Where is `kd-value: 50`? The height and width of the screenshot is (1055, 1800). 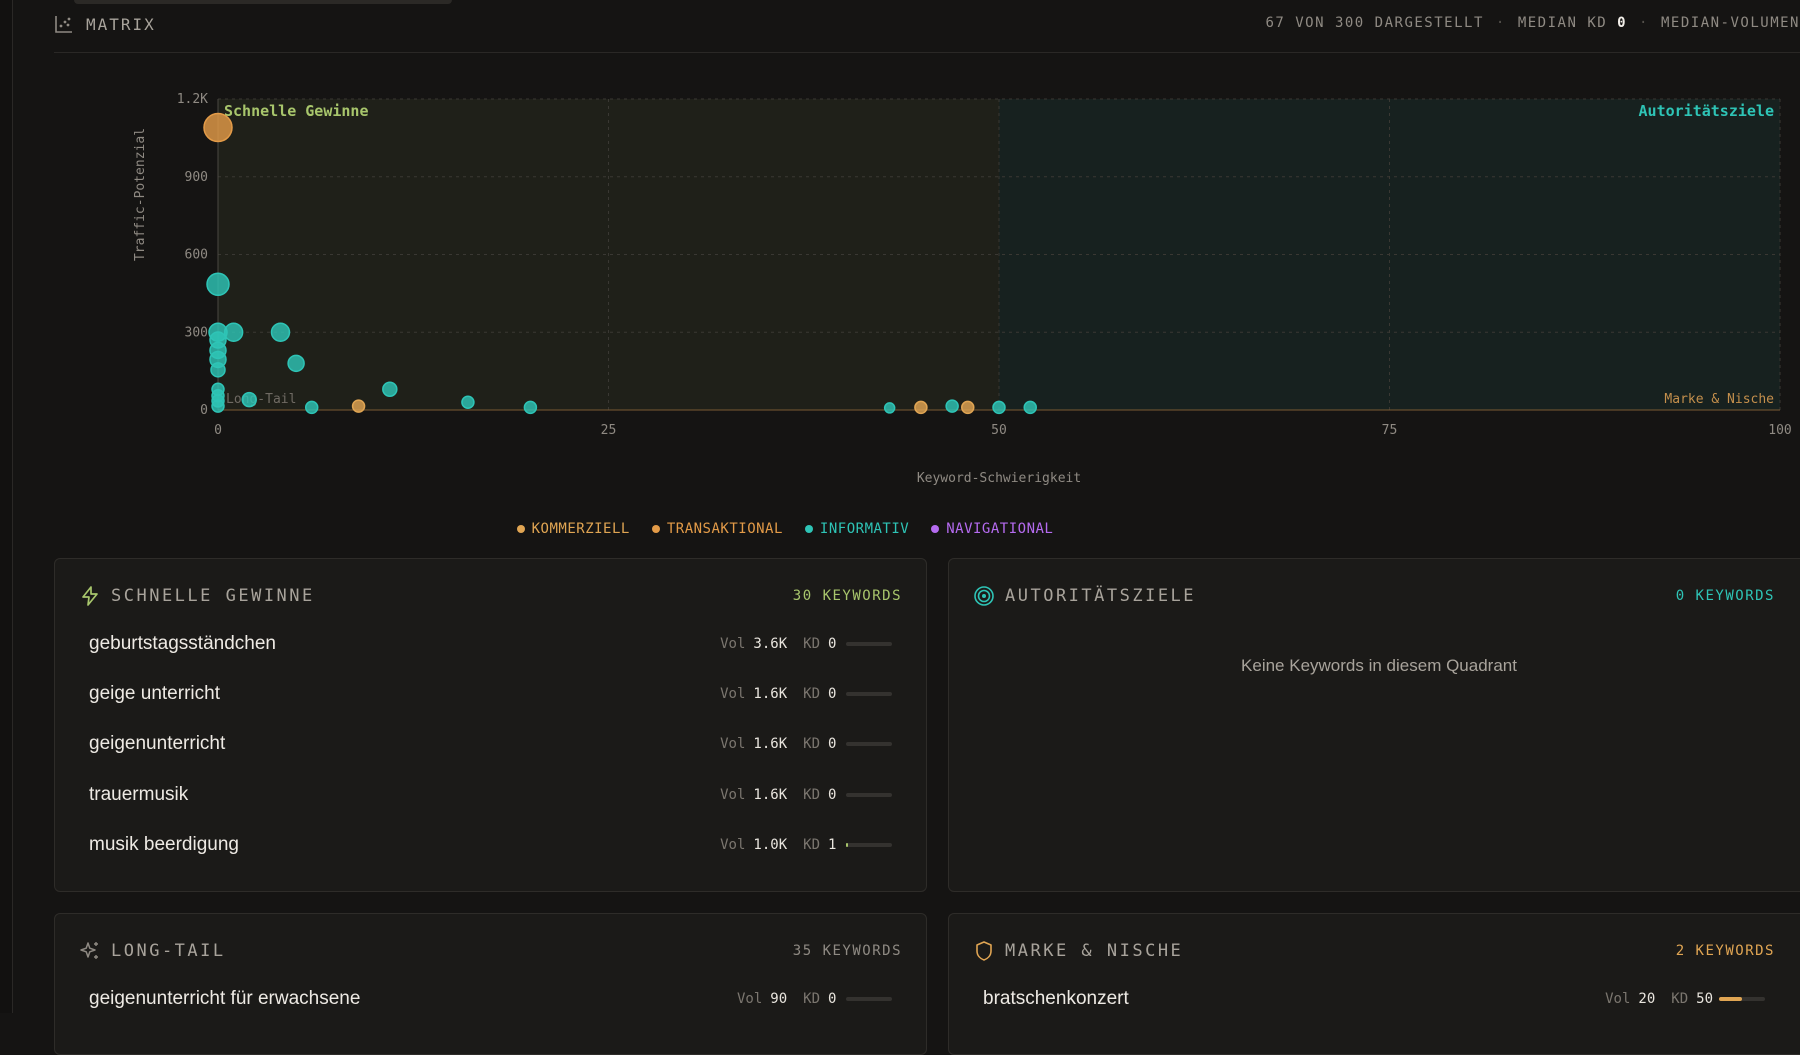
kd-value: 50 is located at coordinates (1704, 999).